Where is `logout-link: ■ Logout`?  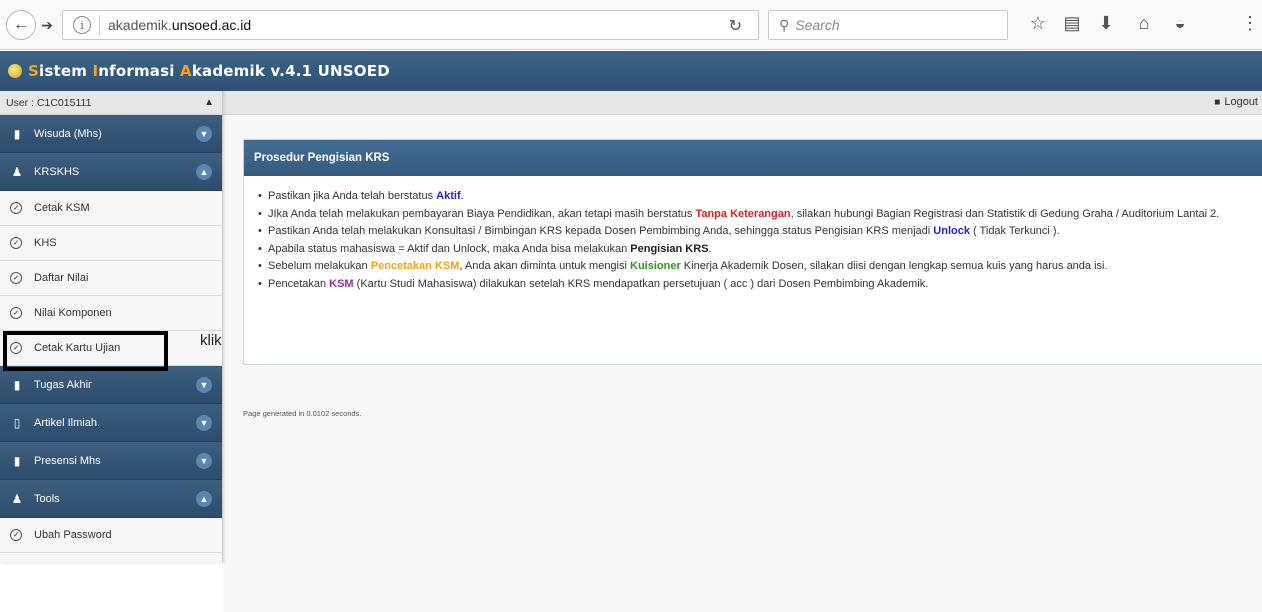 logout-link: ■ Logout is located at coordinates (1236, 102).